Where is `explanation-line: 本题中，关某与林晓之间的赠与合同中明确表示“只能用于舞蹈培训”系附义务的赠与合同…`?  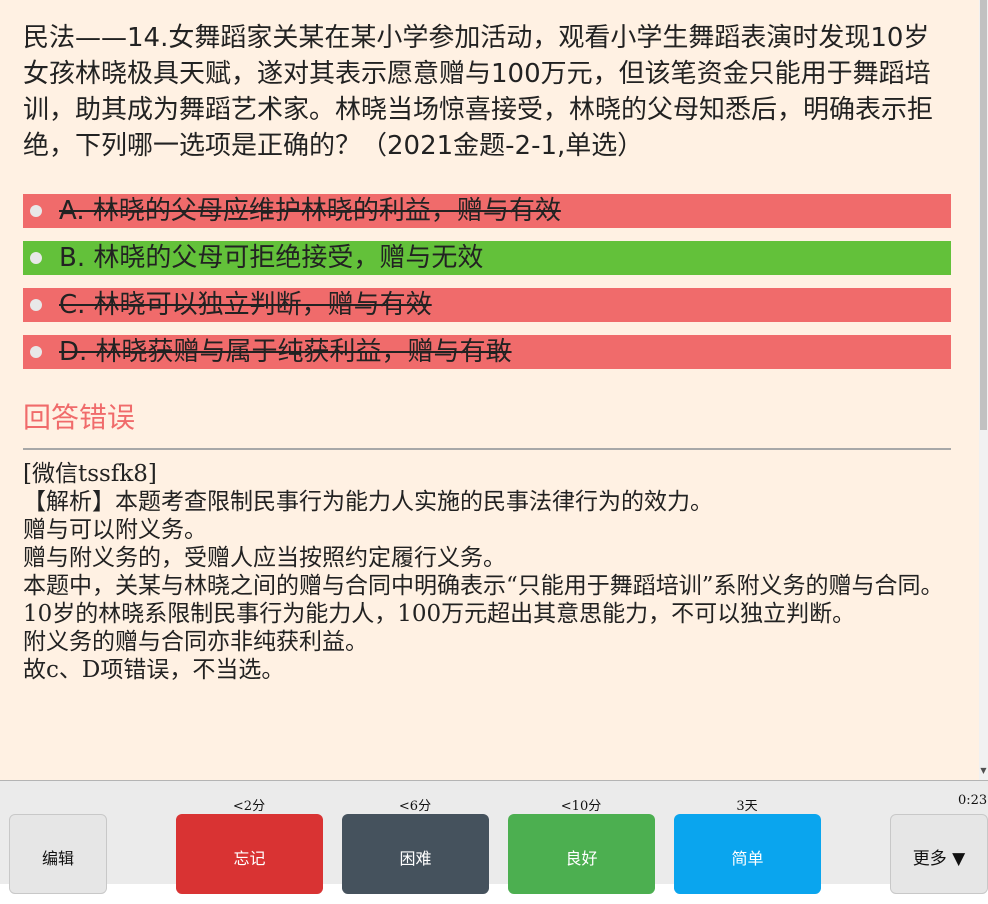 explanation-line: 本题中，关某与林晓之间的赠与合同中明确表示“只能用于舞蹈培训”系附义务的赠与合同… is located at coordinates (483, 586).